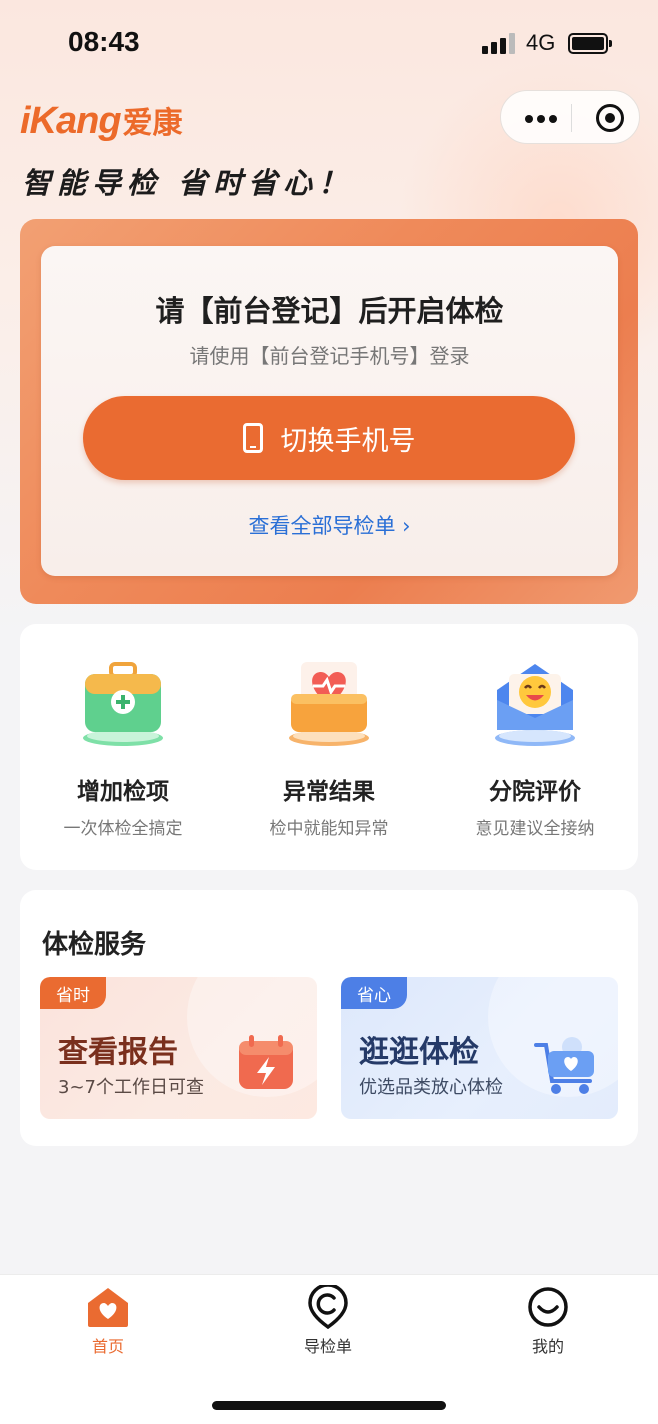 This screenshot has height=1424, width=658. What do you see at coordinates (329, 44) in the screenshot?
I see `status-bar: 08:43 4G` at bounding box center [329, 44].